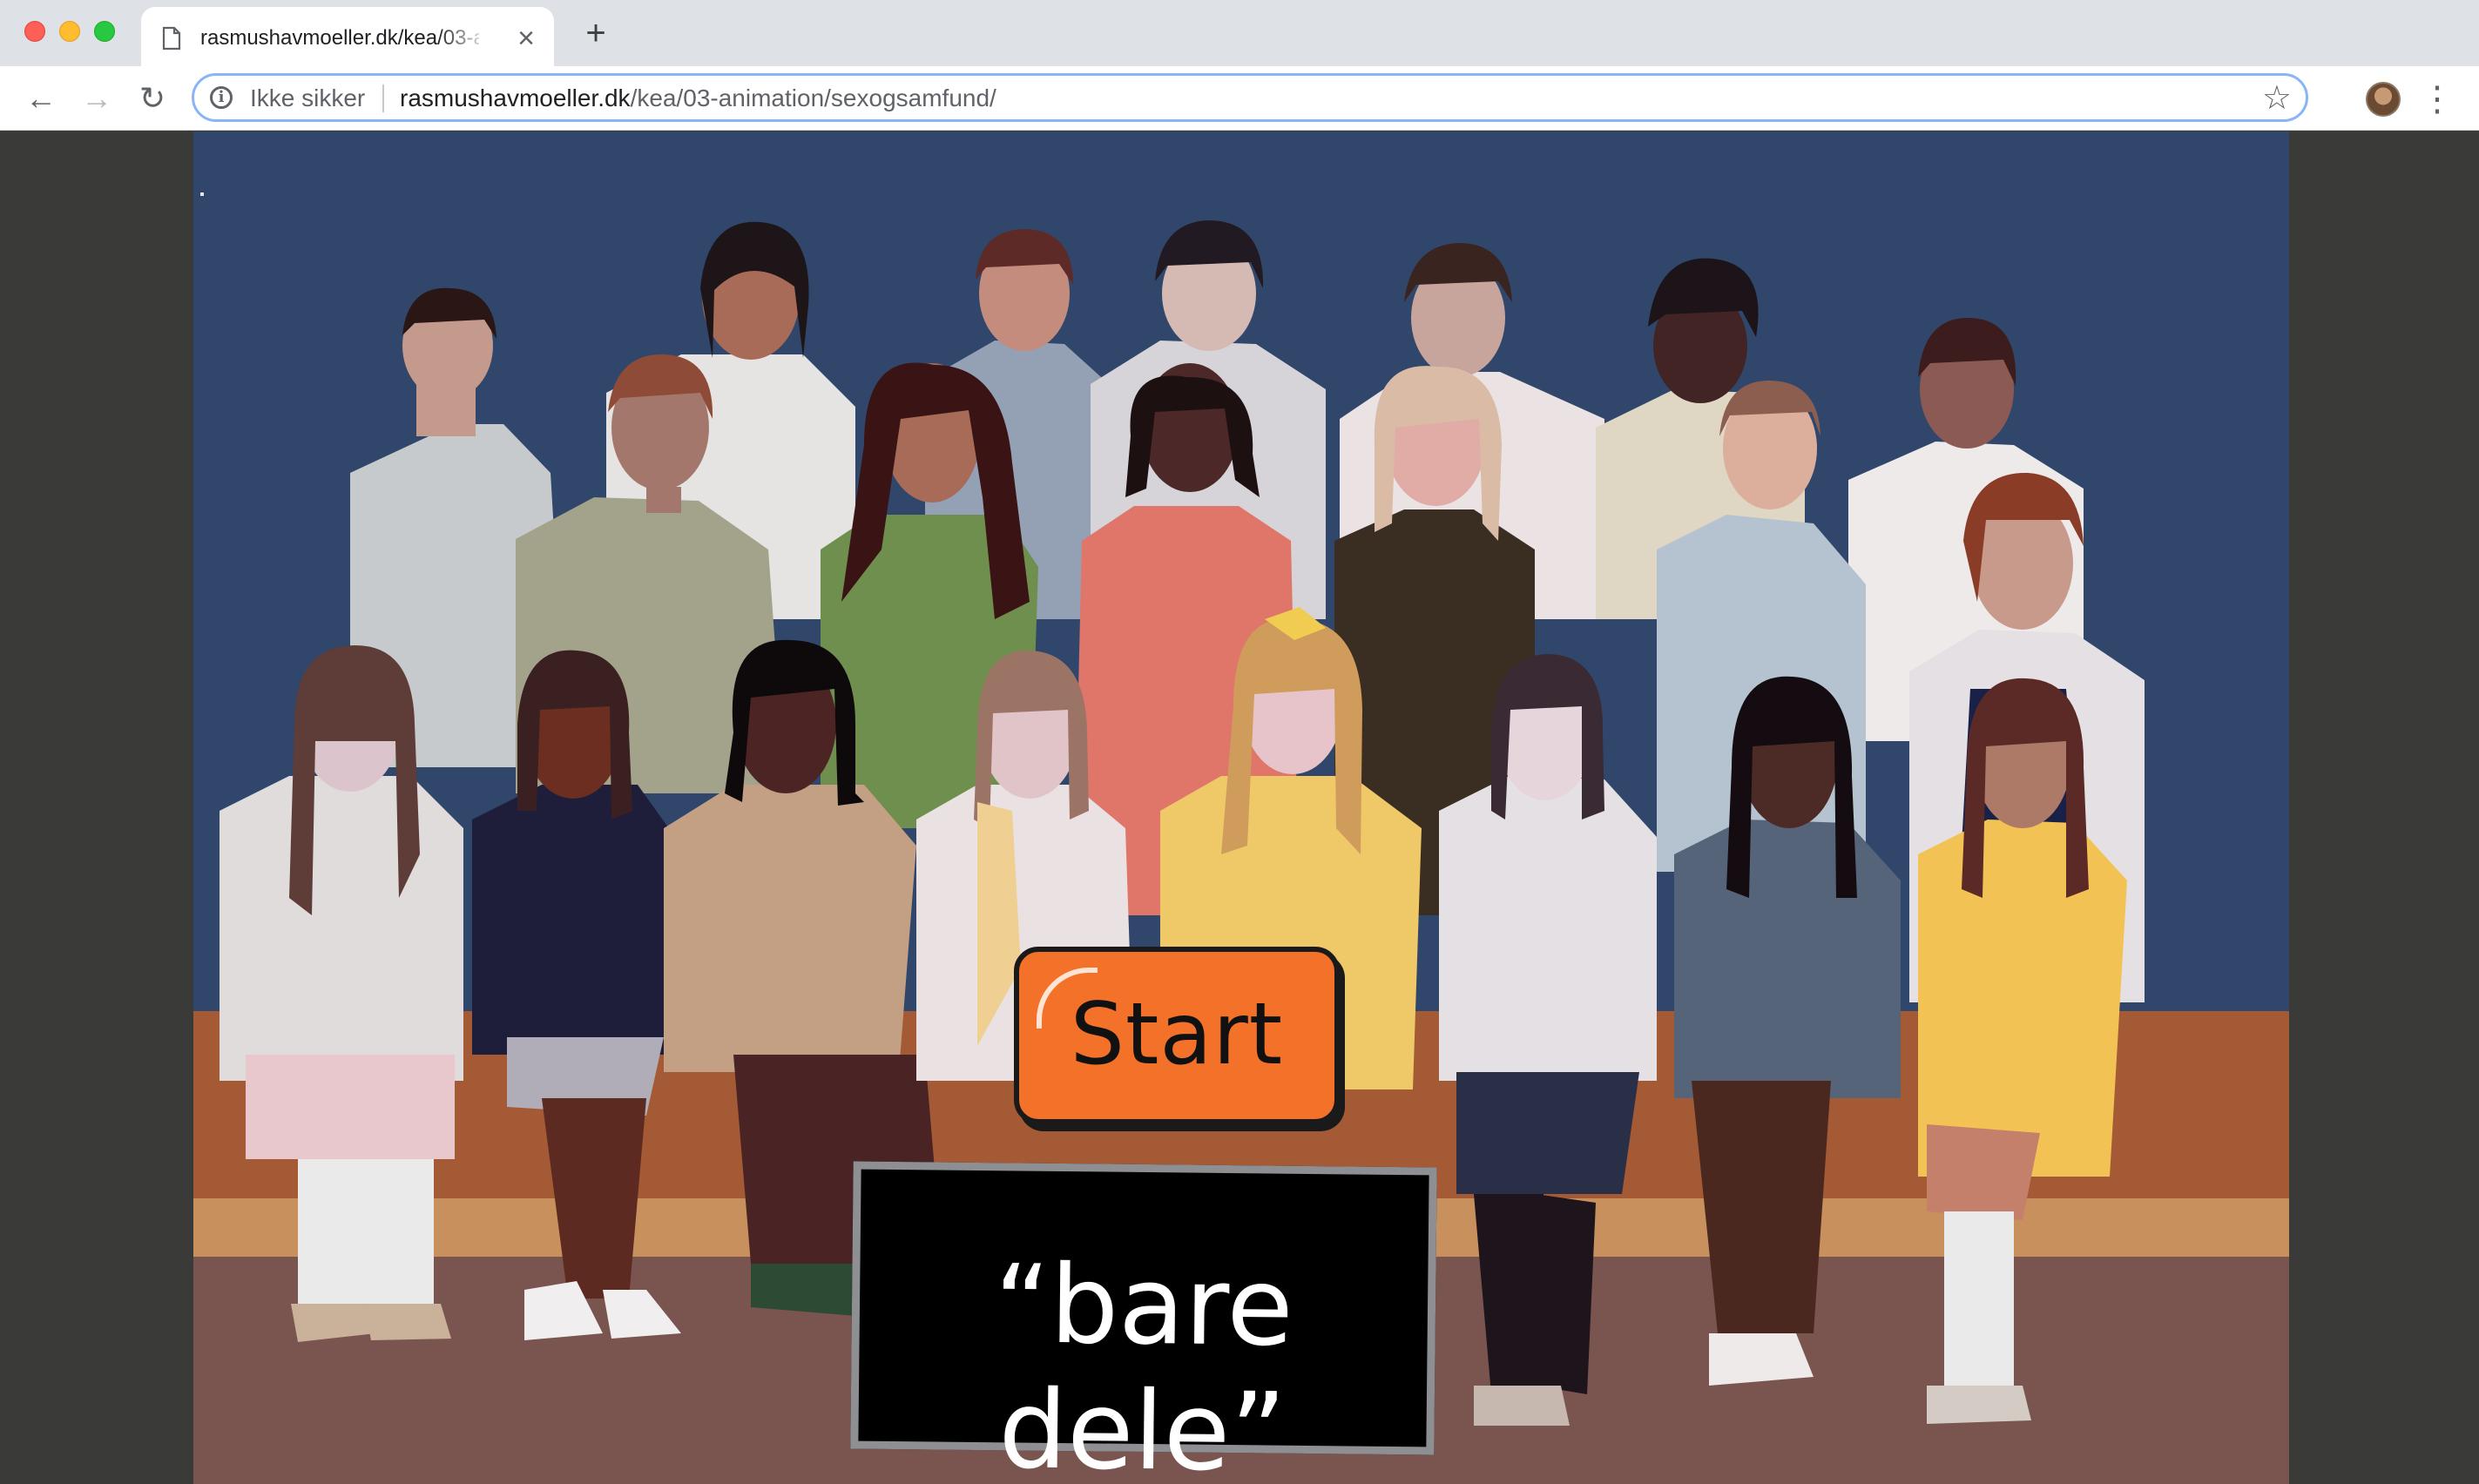 This screenshot has height=1484, width=2479. What do you see at coordinates (595, 33) in the screenshot?
I see `new-tab-button: +` at bounding box center [595, 33].